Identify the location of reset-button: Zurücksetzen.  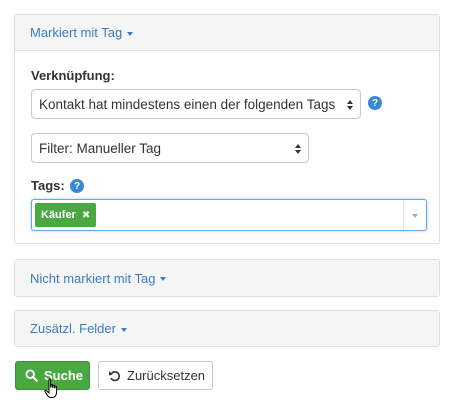
(155, 375).